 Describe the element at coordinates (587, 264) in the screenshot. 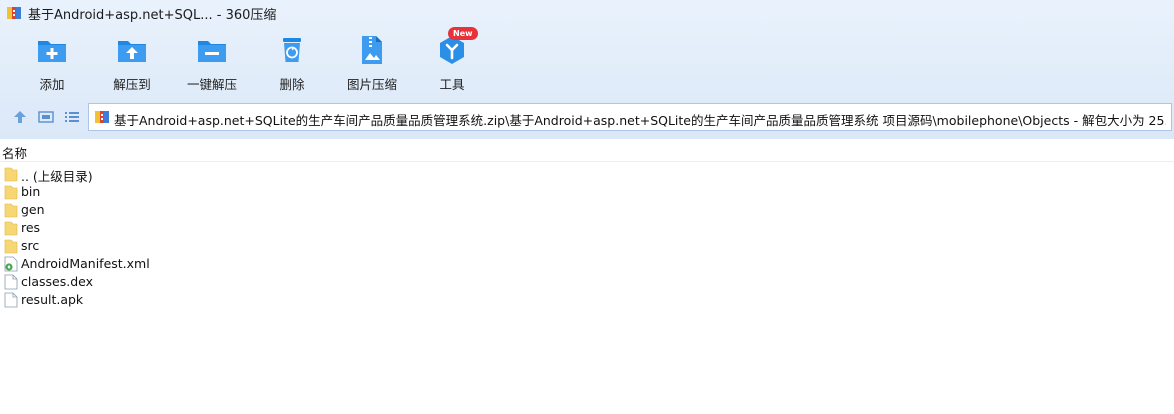

I see `file-row: AndroidManifest.xml` at that location.